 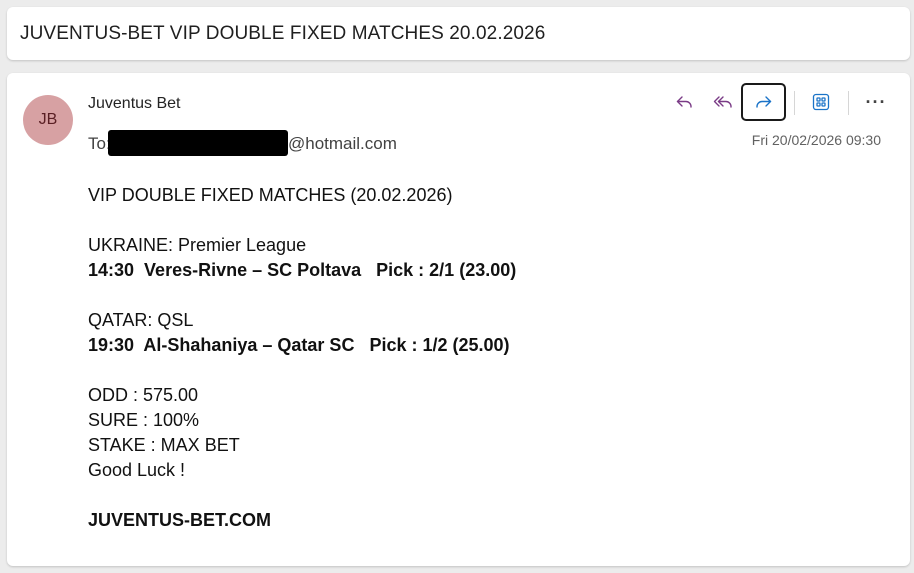 I want to click on recipient-domain: @hotmail.com, so click(x=342, y=143).